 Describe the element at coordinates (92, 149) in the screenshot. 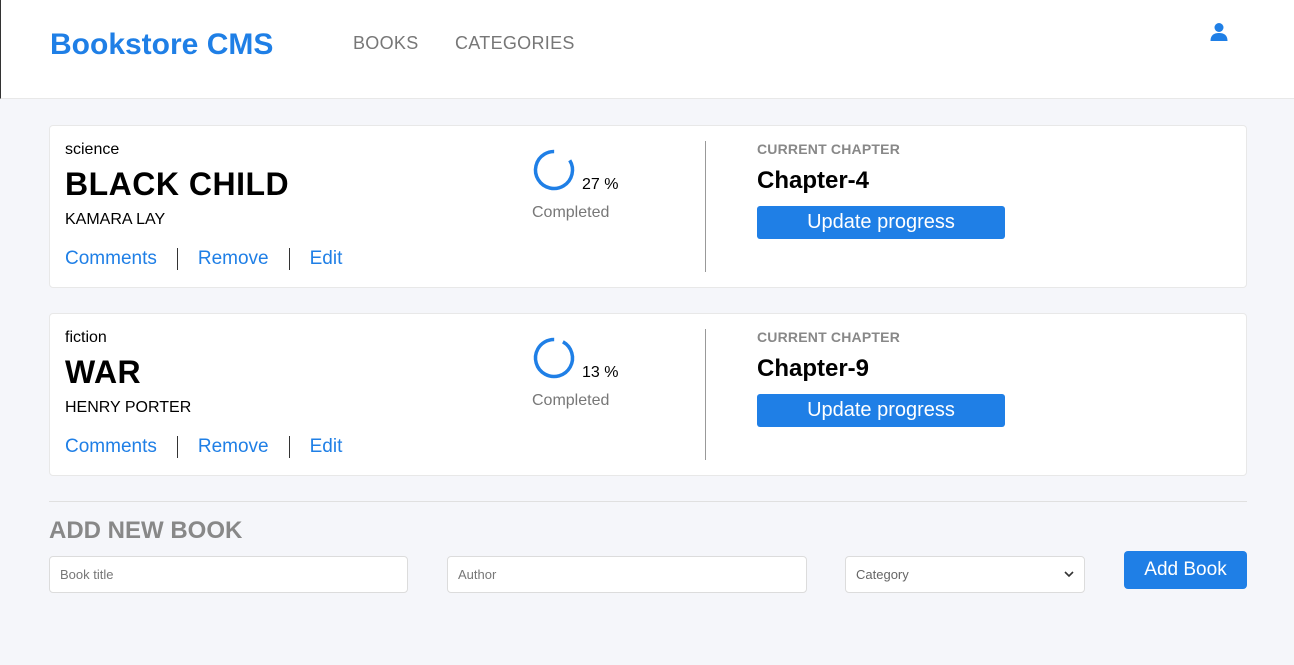

I see `book-genre: science` at that location.